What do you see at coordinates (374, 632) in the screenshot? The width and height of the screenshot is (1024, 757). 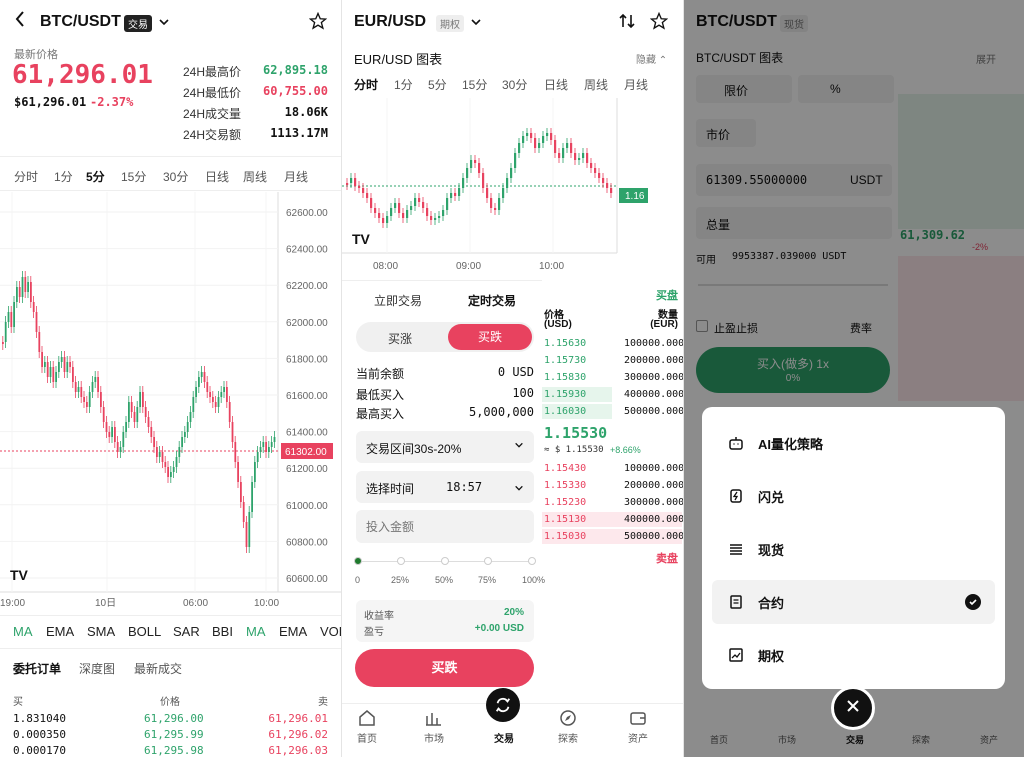 I see `pnl-label: 盈亏` at bounding box center [374, 632].